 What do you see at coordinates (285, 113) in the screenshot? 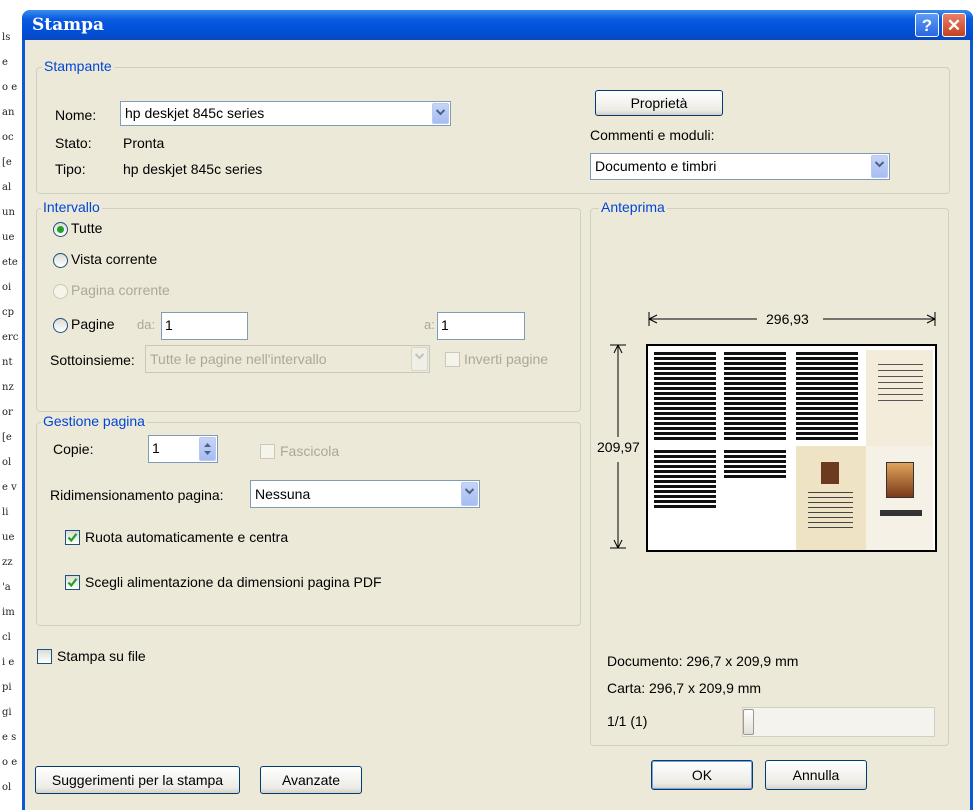
I see `printer-name-select: hp deskjet 845c series` at bounding box center [285, 113].